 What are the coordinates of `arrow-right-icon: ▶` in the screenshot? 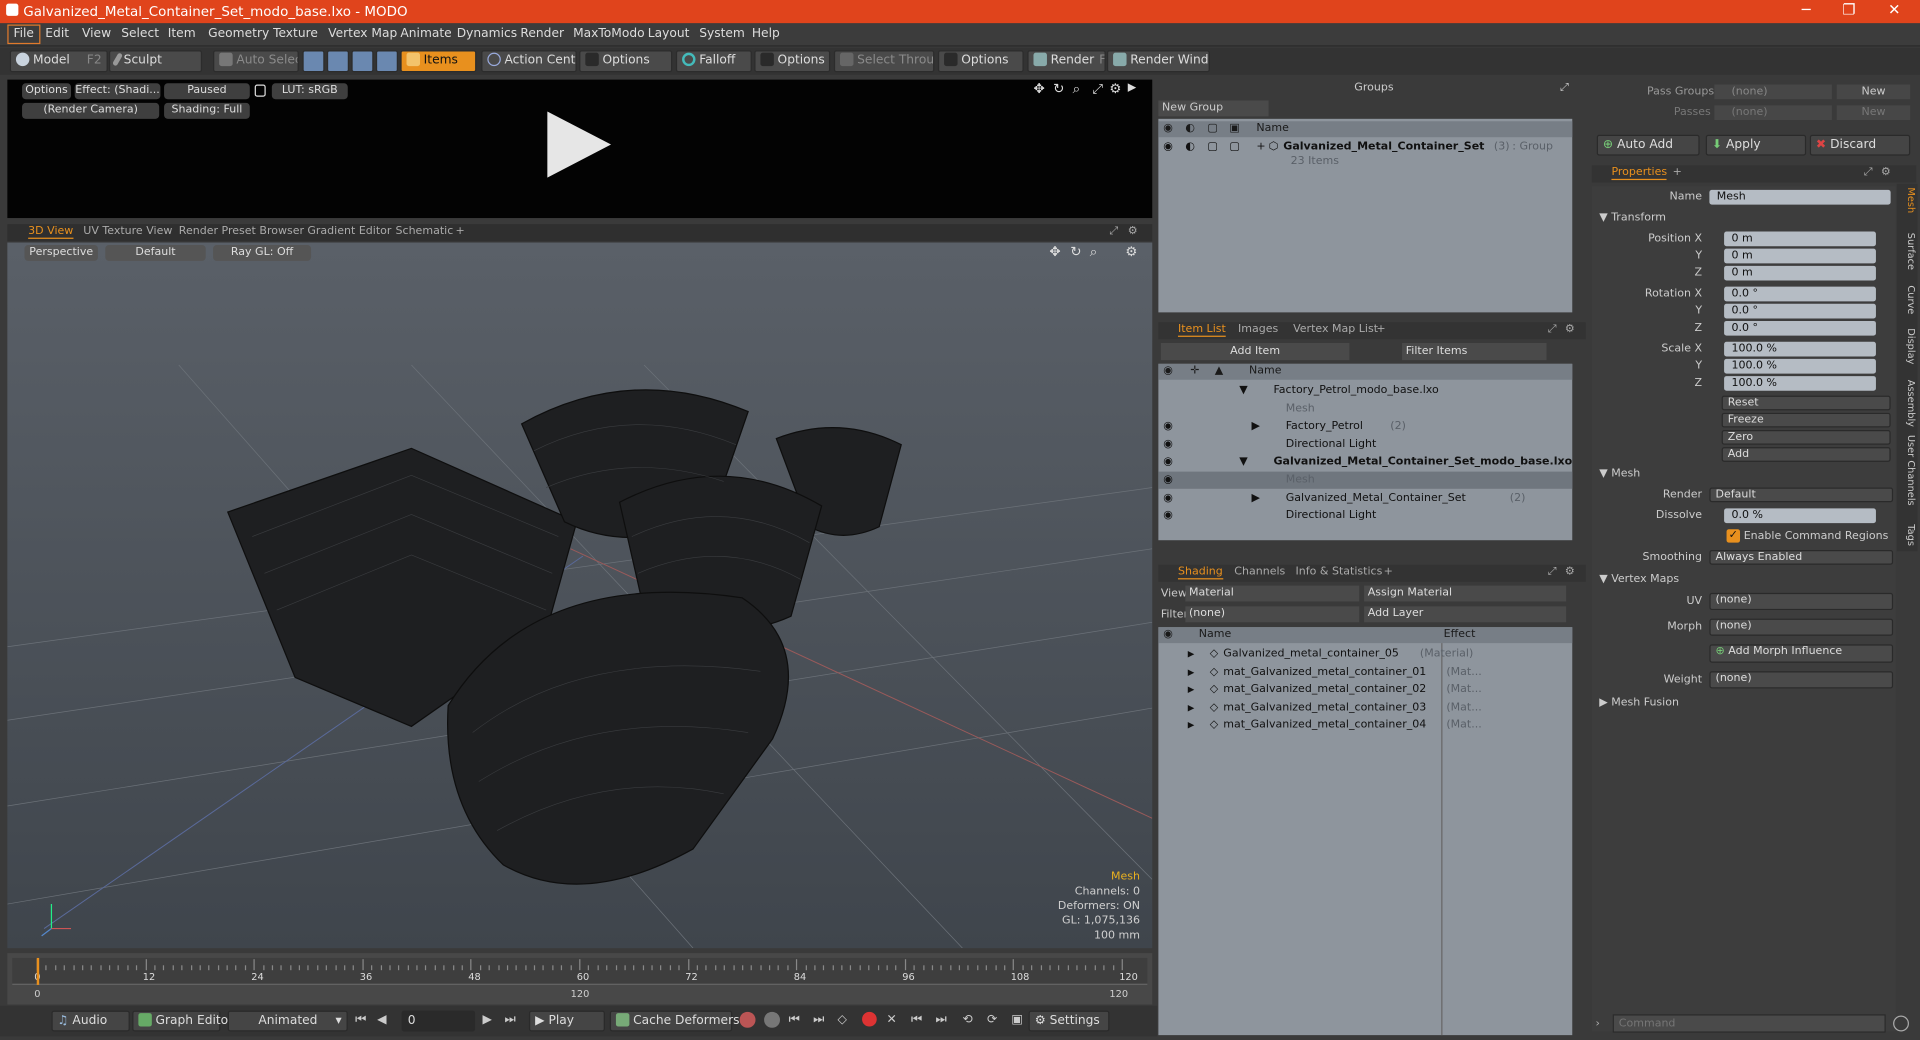 It's located at (1132, 88).